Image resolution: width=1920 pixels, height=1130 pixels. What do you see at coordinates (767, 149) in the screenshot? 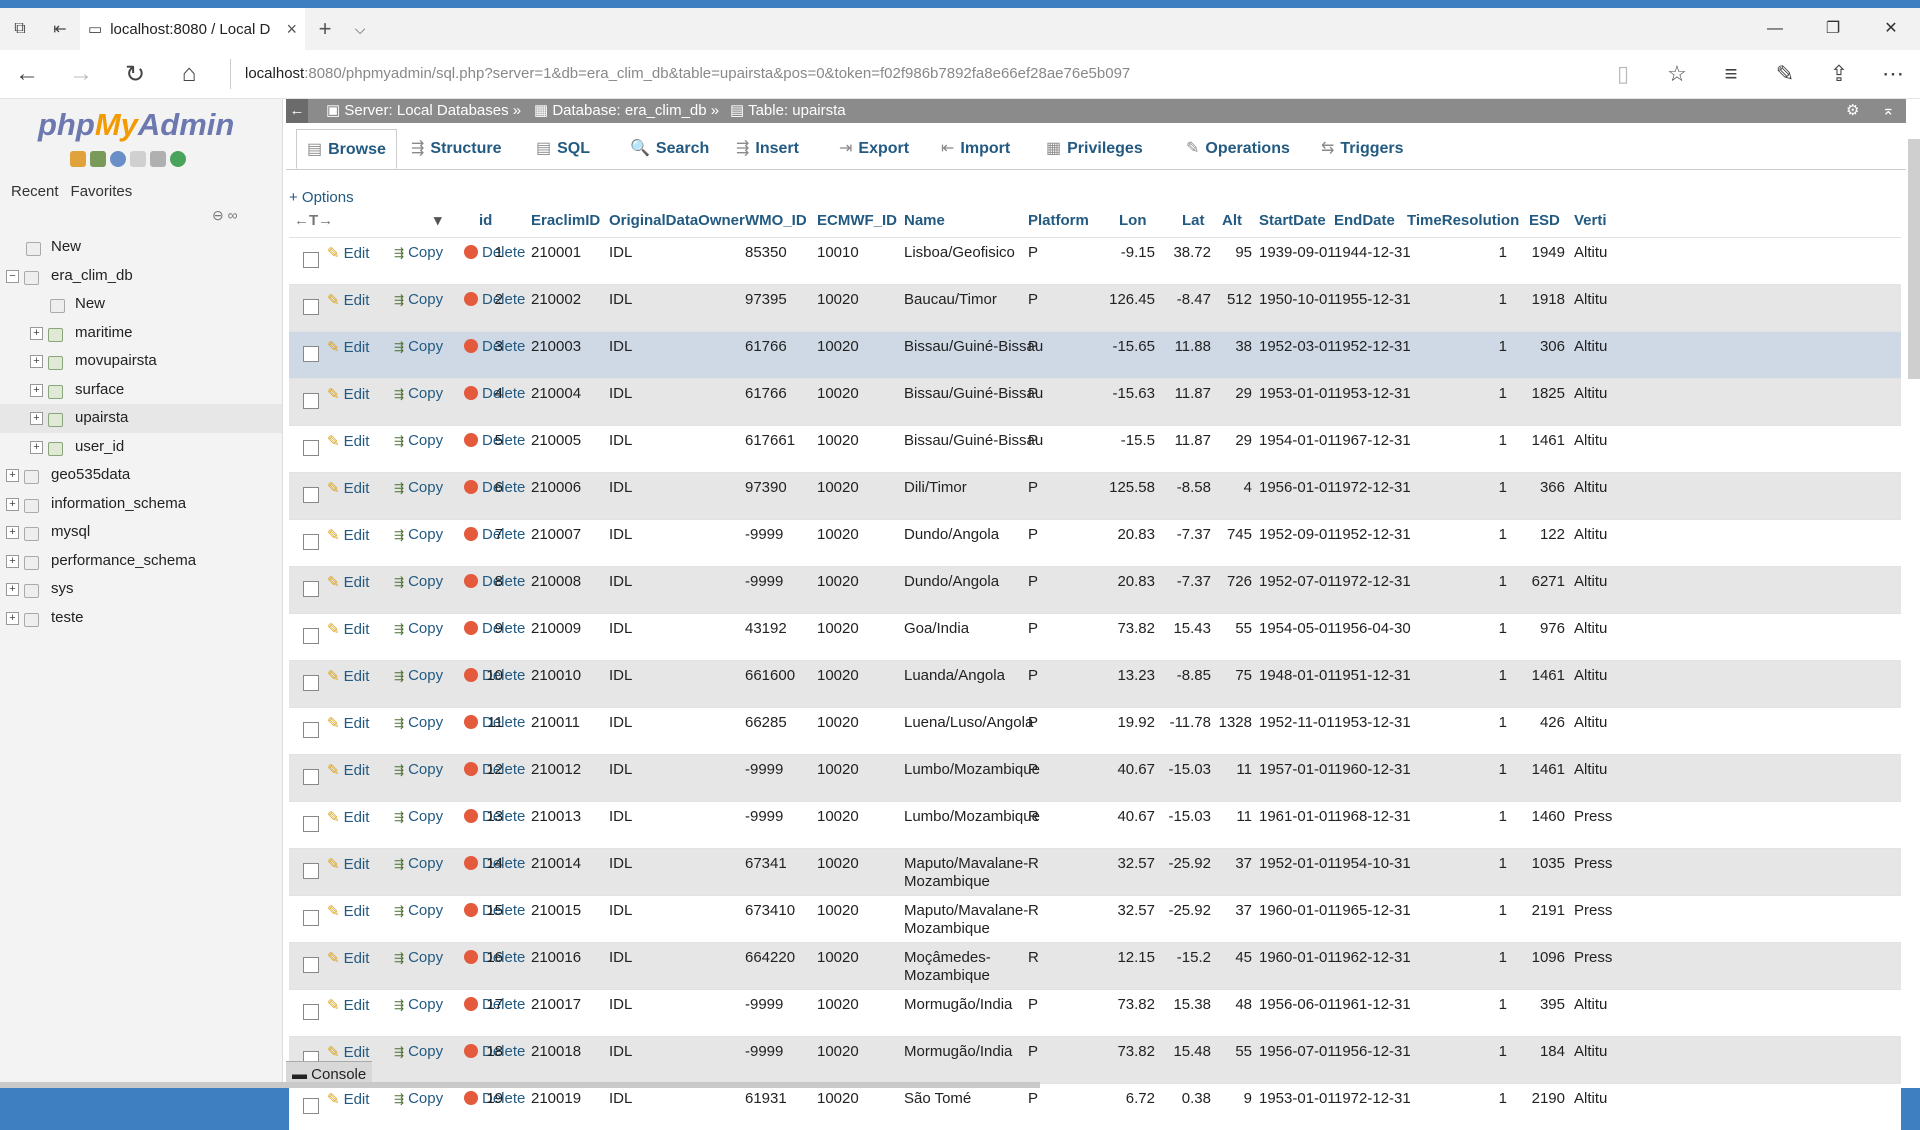
I see `tab-insert: ⇶ Insert` at bounding box center [767, 149].